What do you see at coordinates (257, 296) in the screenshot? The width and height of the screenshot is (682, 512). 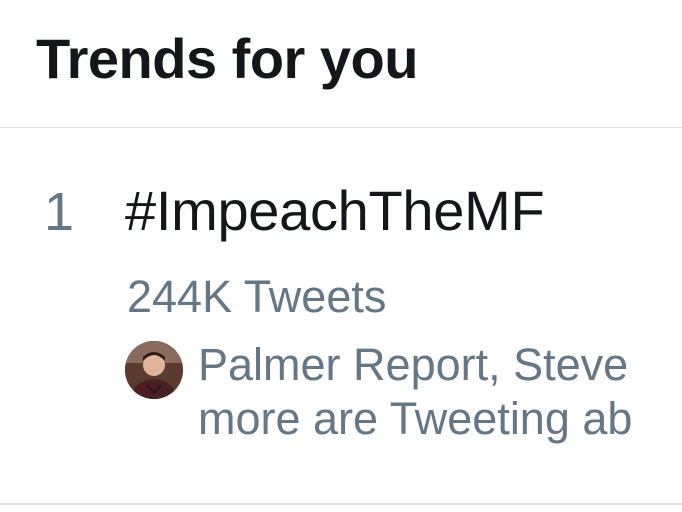 I see `trend-tweet-count: 244K Tweets` at bounding box center [257, 296].